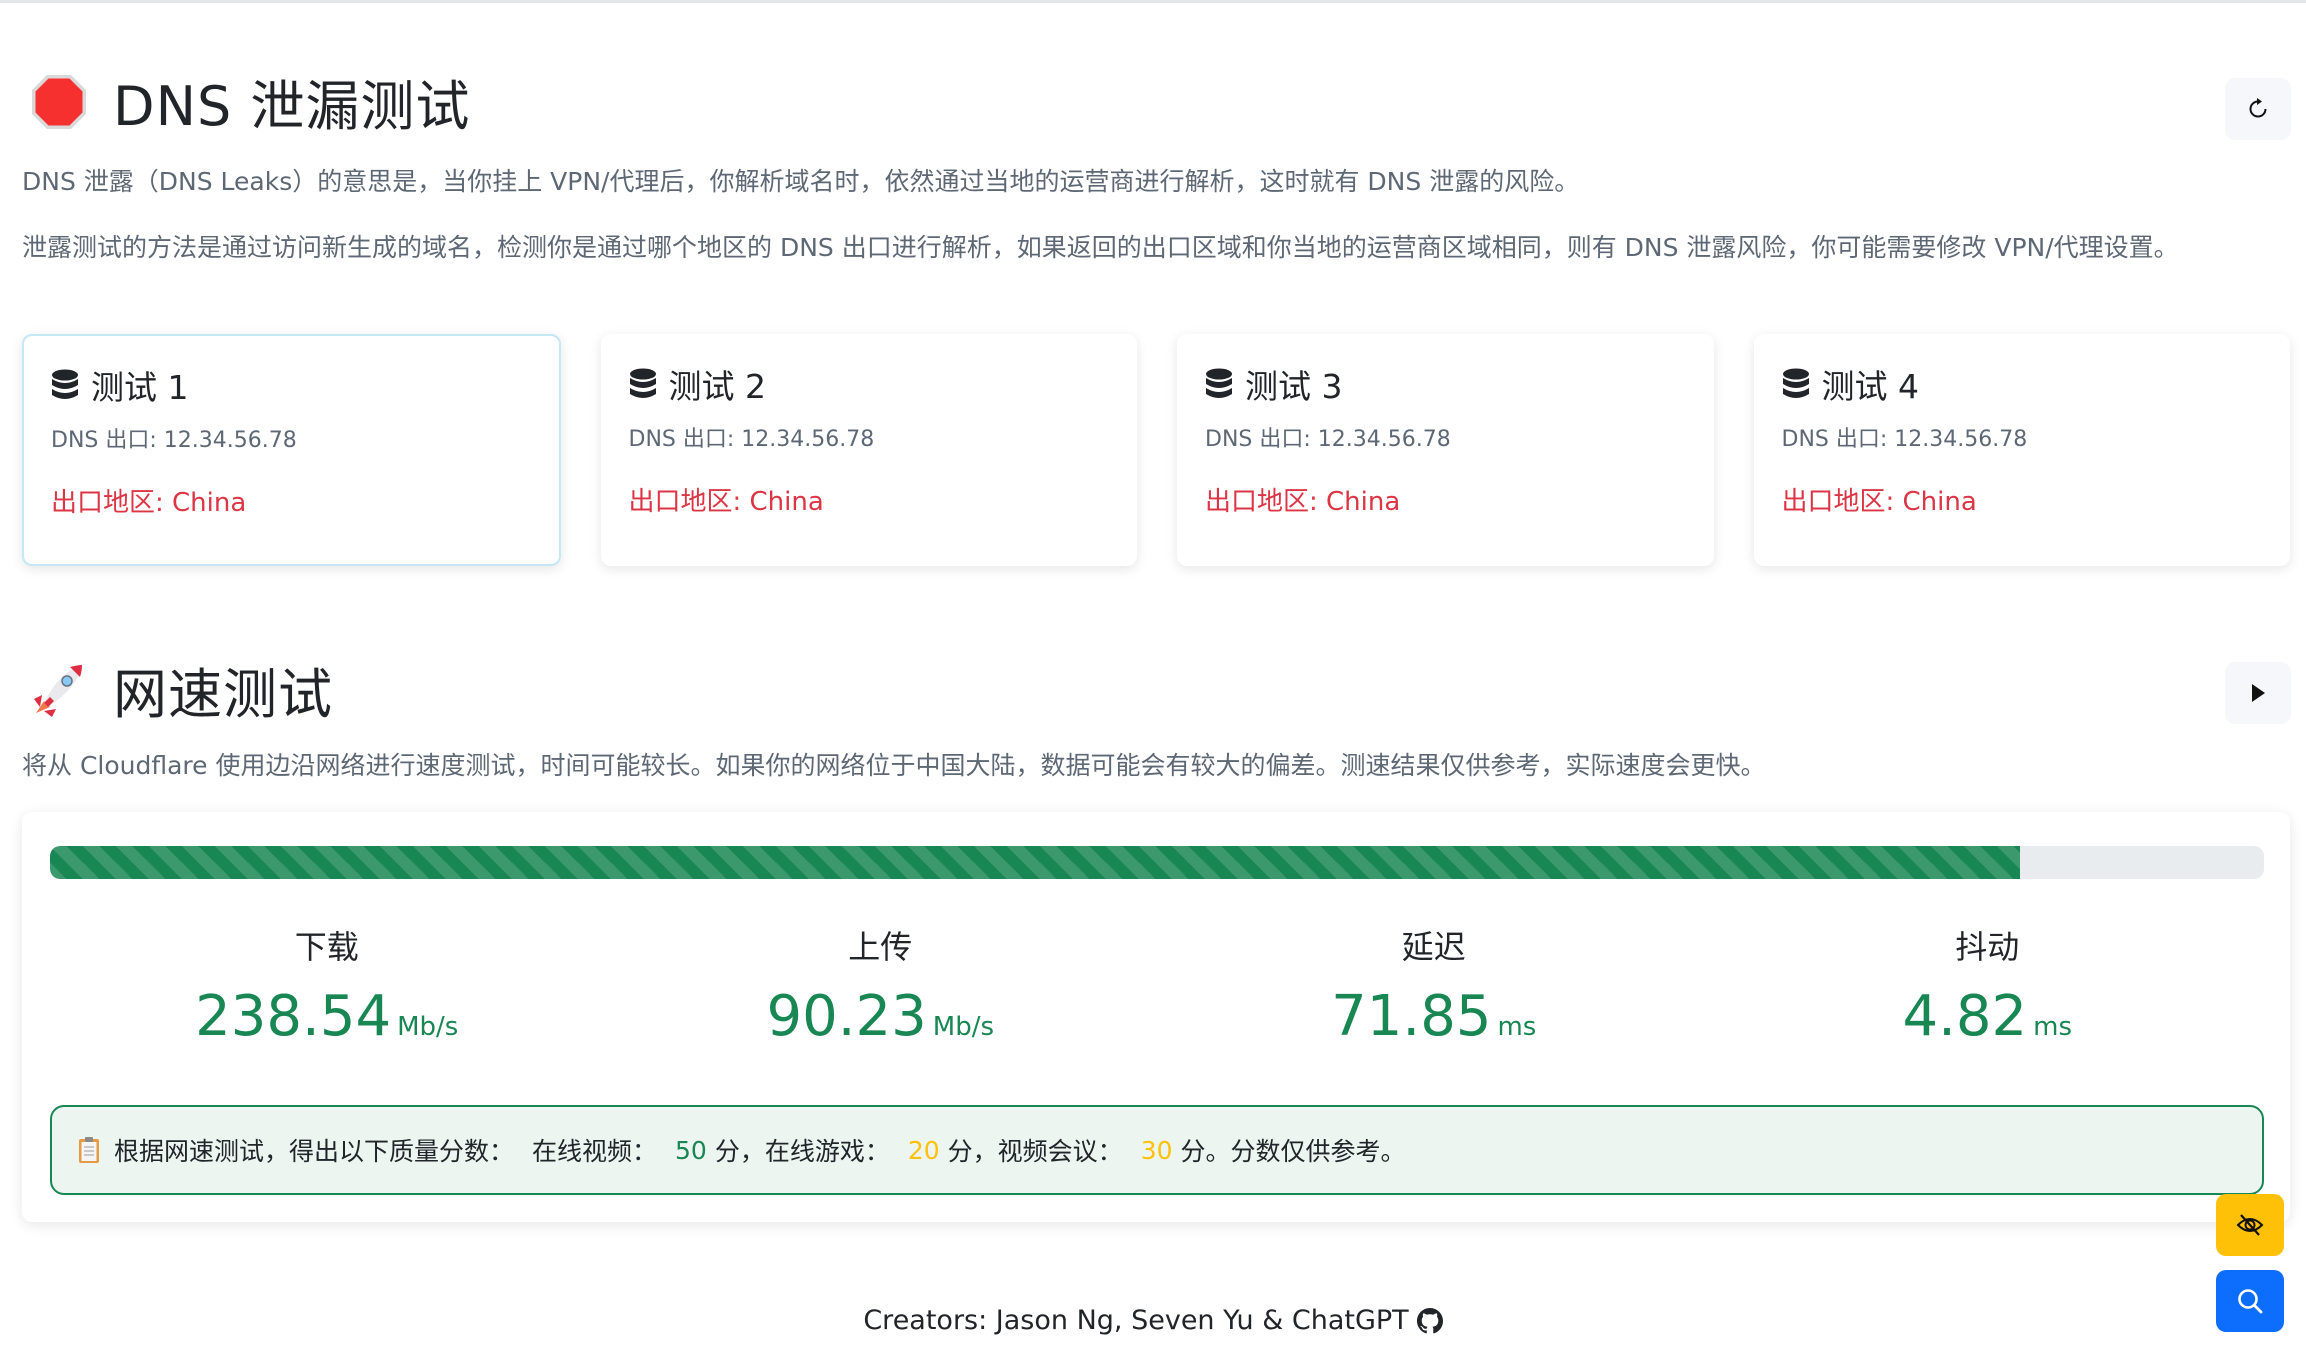 The width and height of the screenshot is (2306, 1345). Describe the element at coordinates (1293, 1151) in the screenshot. I see `score-suffix: 分。分数仅供参考。` at that location.